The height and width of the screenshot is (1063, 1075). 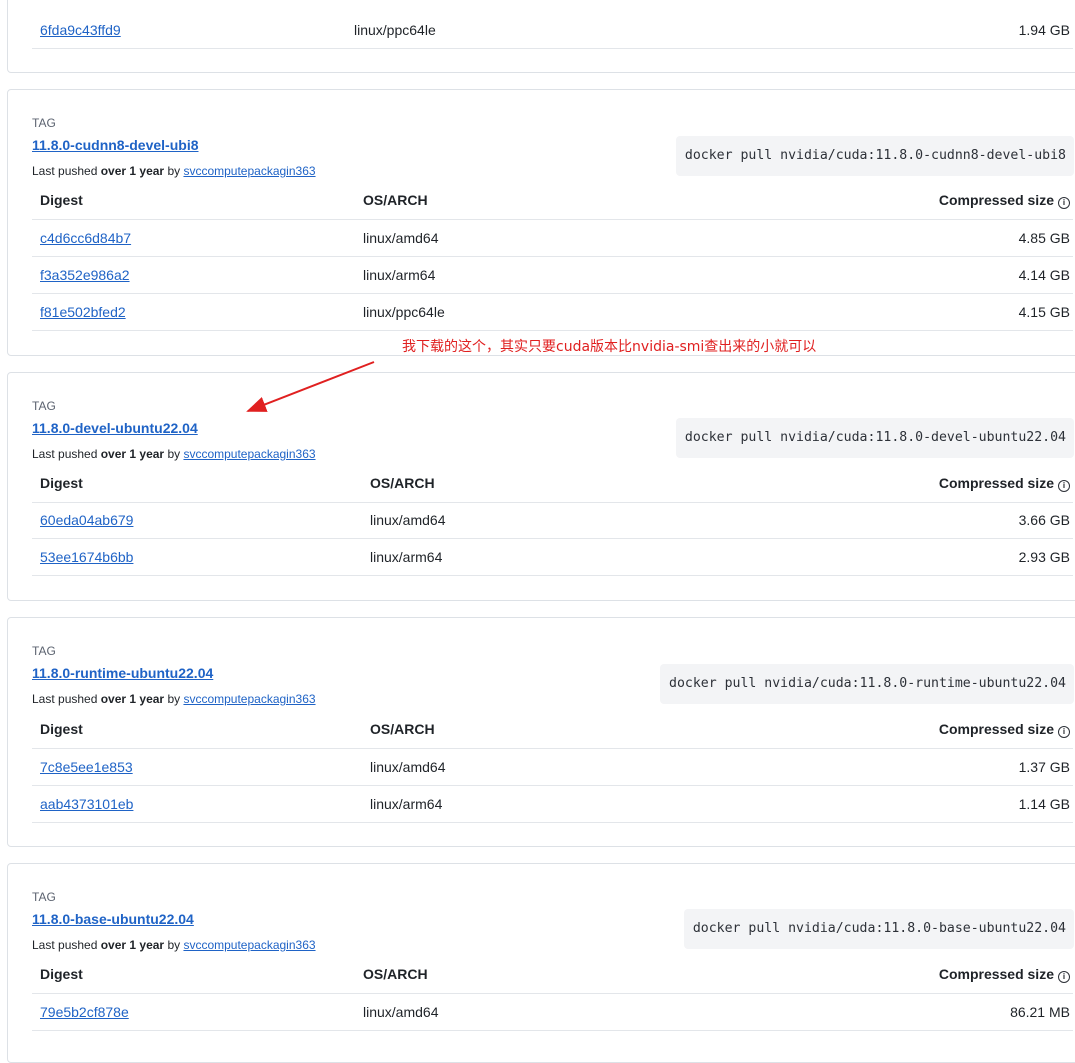 What do you see at coordinates (1044, 275) in the screenshot?
I see `size-cell: 4.14 GB` at bounding box center [1044, 275].